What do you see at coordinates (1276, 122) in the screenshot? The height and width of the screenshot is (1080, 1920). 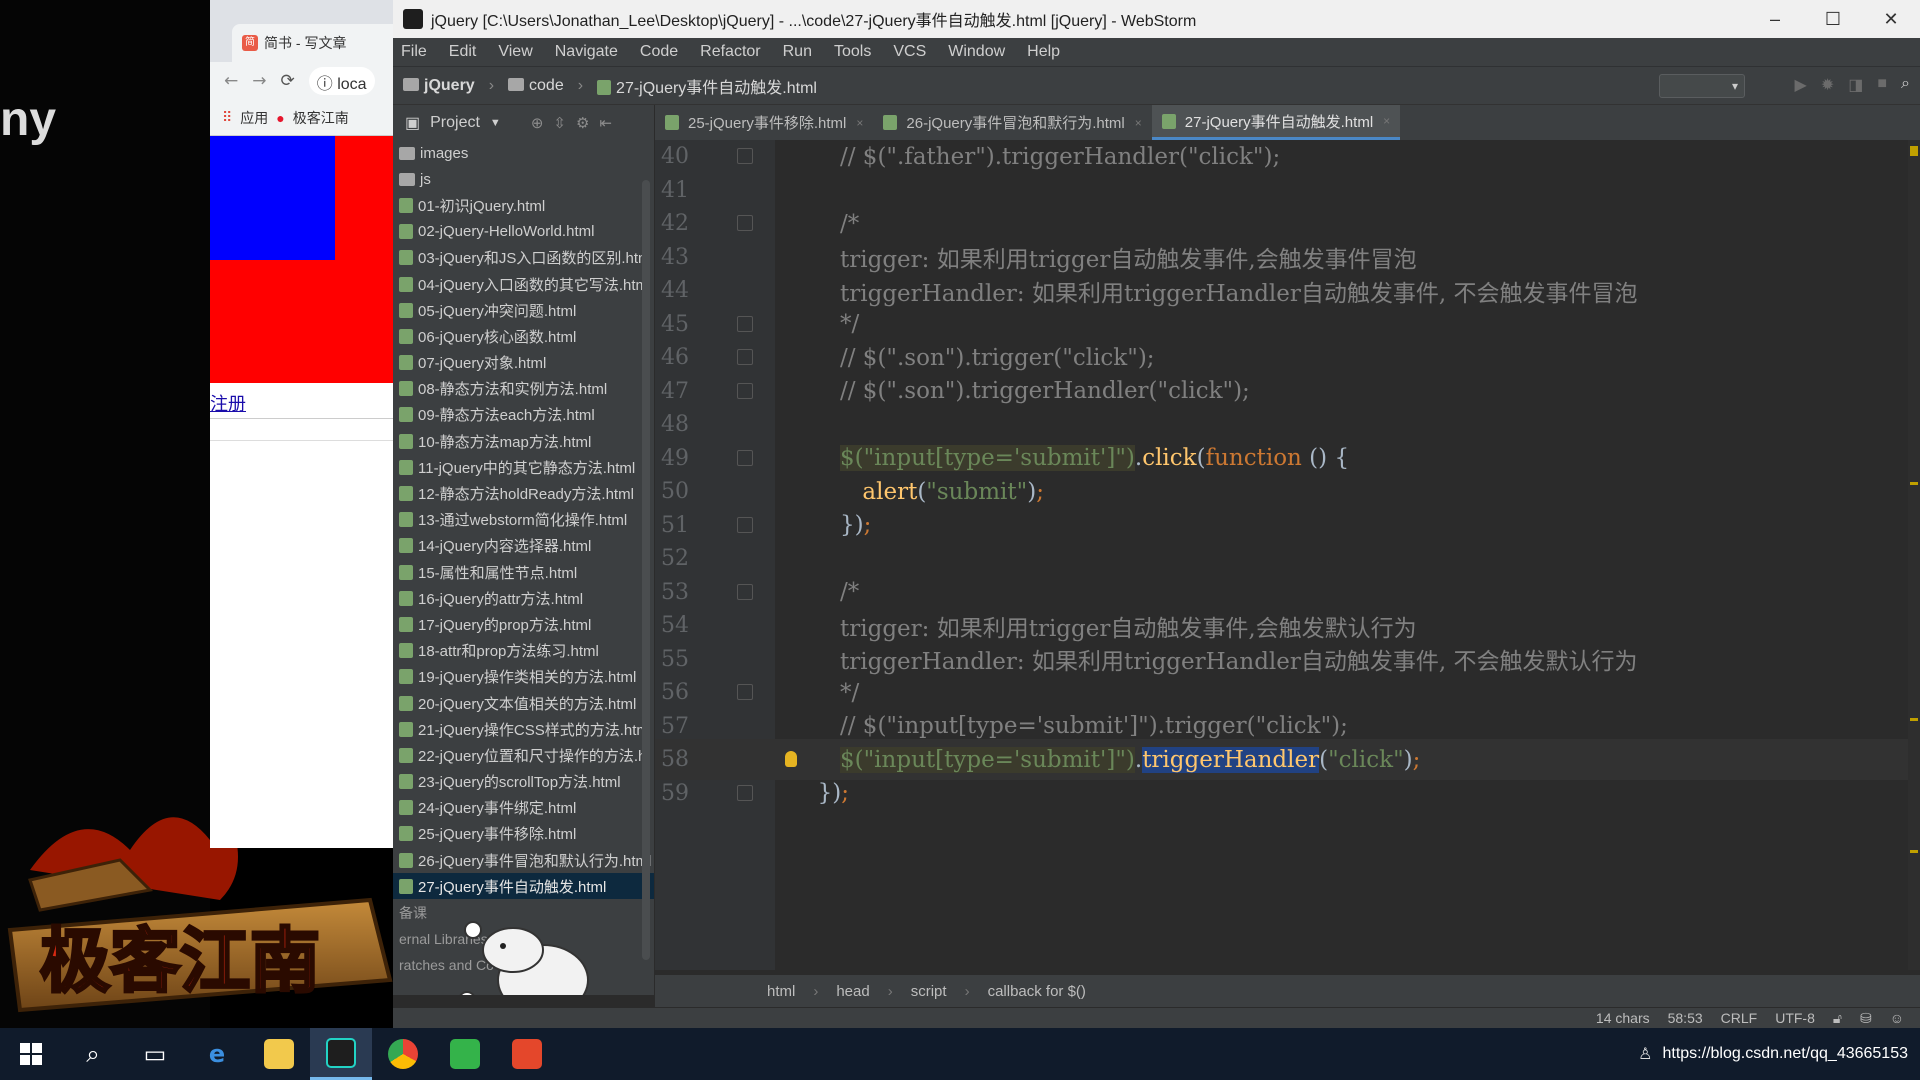 I see `tab-27: 27-jQuery事件自动触发.html ×` at bounding box center [1276, 122].